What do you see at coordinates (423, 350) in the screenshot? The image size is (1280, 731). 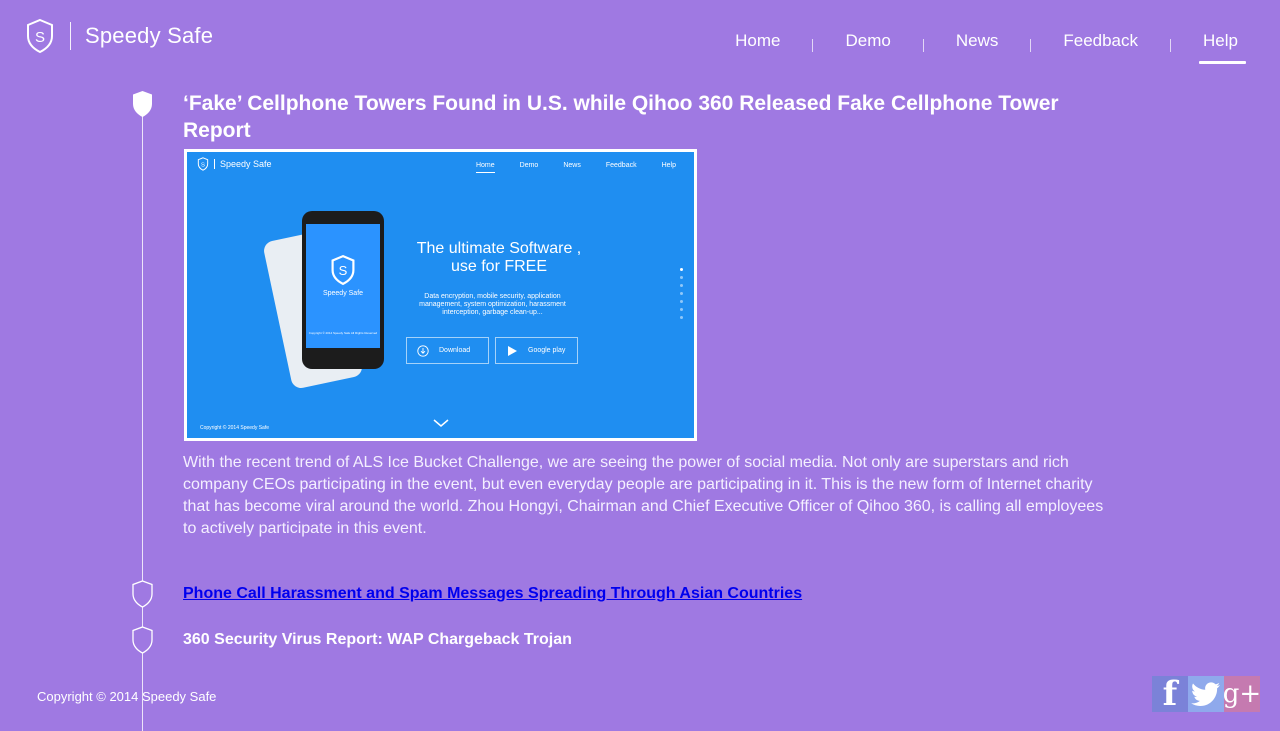 I see `download-icon` at bounding box center [423, 350].